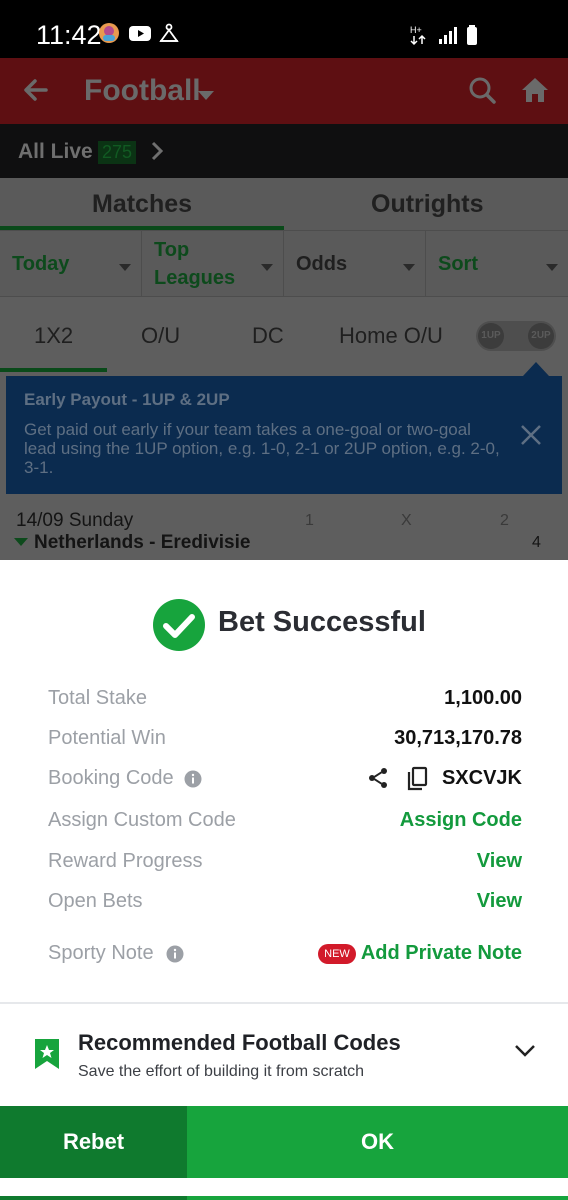 This screenshot has width=568, height=1200. Describe the element at coordinates (142, 204) in the screenshot. I see `tab-matches: Matches` at that location.